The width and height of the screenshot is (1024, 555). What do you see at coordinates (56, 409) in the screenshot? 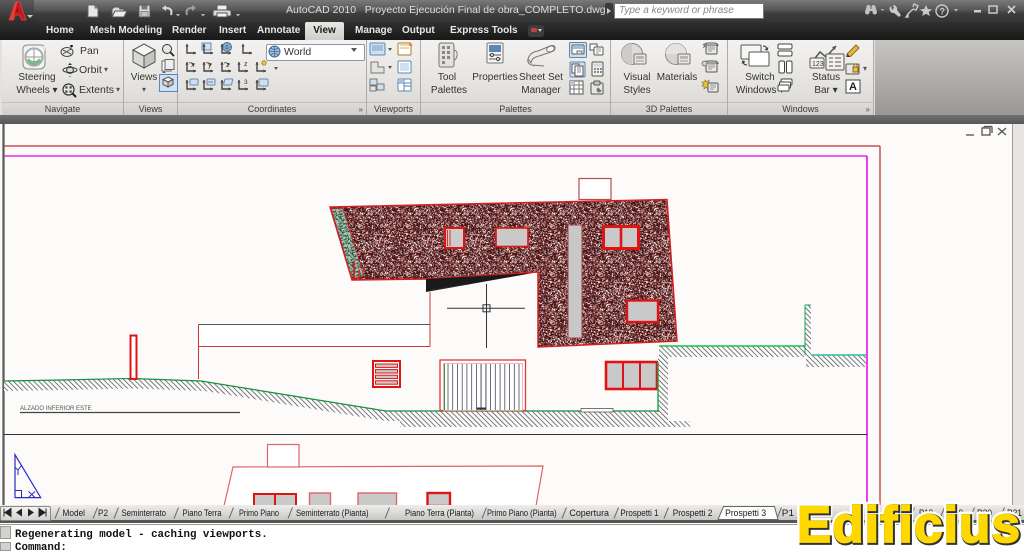
I see `svg-text: ALZADO INFERIOR ESTE` at bounding box center [56, 409].